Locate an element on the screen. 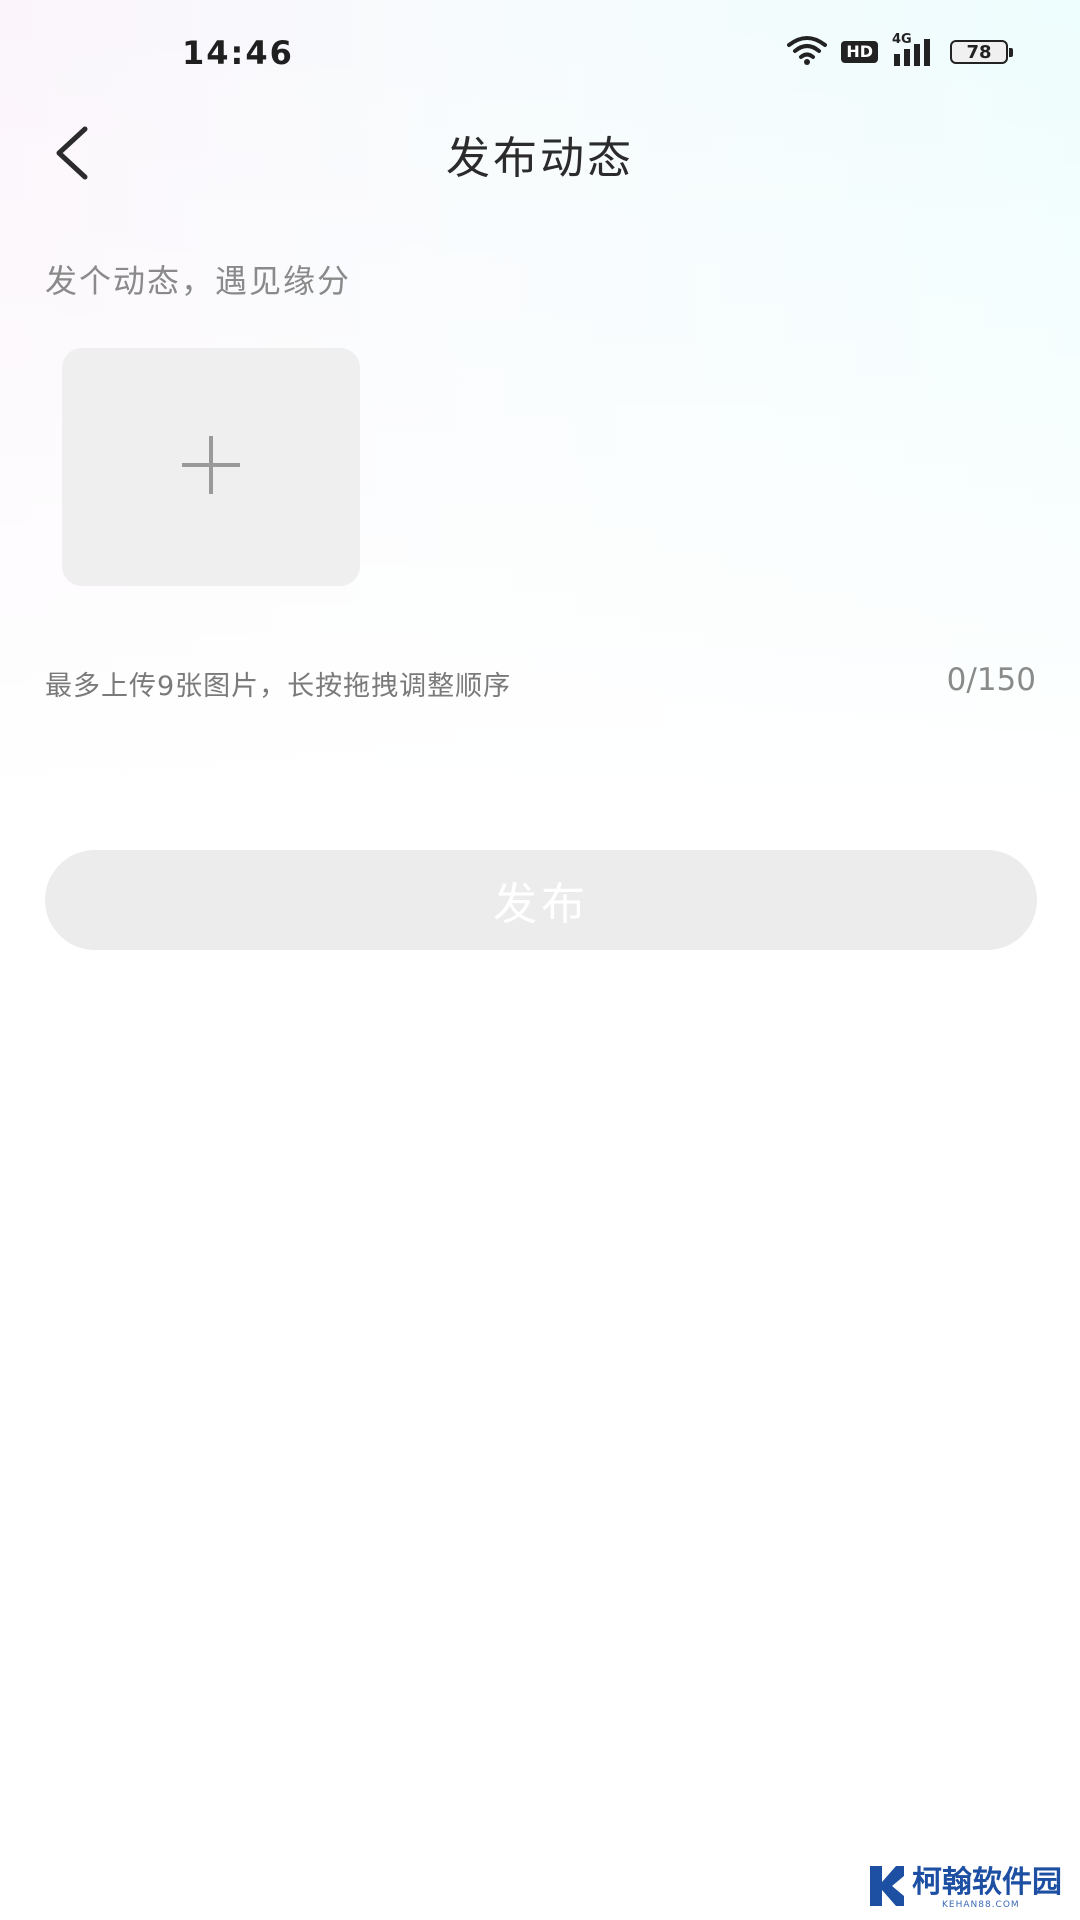 The image size is (1080, 1920). post-text-input: 发个动态，遇见缘分 is located at coordinates (198, 279).